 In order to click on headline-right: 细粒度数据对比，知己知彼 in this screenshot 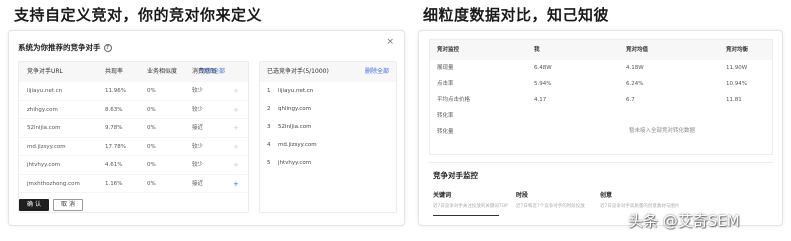, I will do `click(516, 15)`.